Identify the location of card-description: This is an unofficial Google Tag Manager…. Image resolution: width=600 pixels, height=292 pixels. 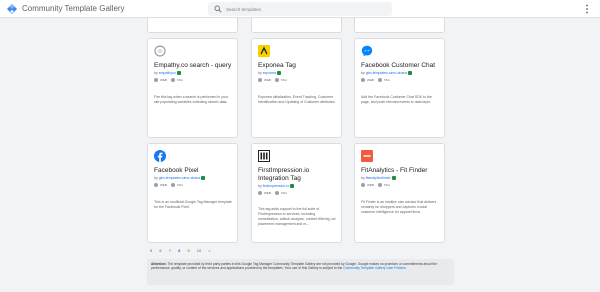
(193, 204).